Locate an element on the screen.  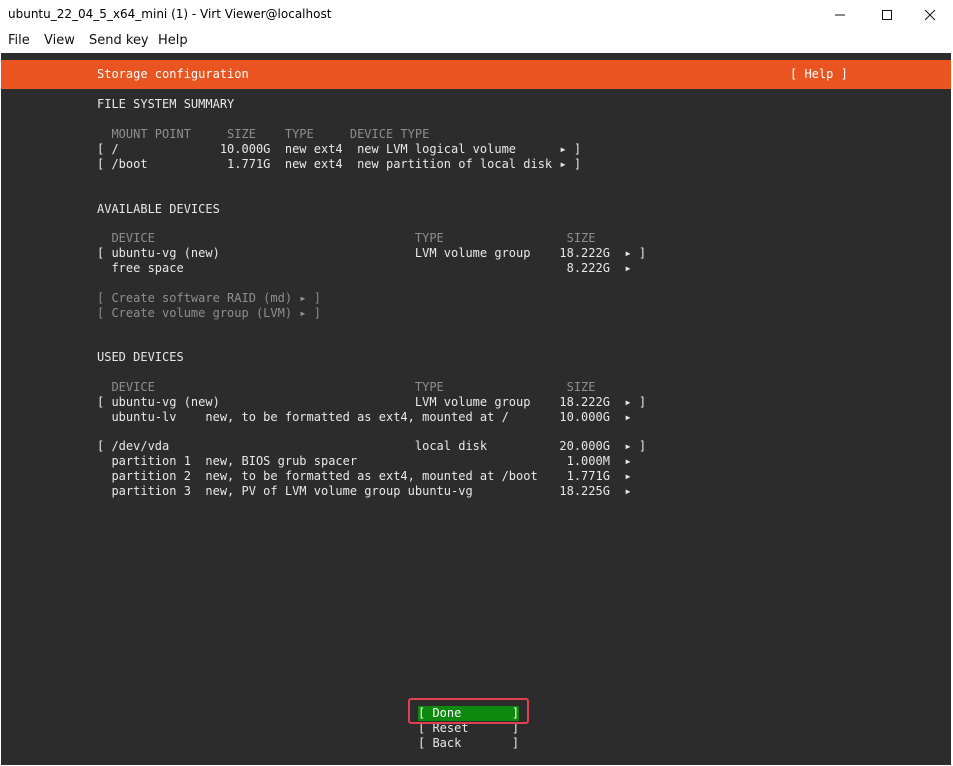
help-button: [ Help ] is located at coordinates (819, 74).